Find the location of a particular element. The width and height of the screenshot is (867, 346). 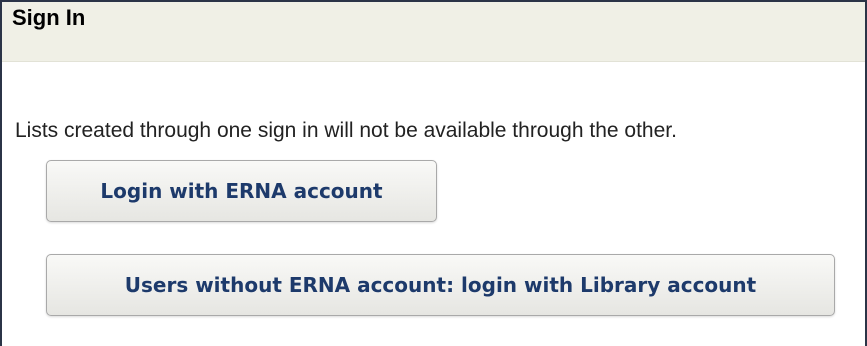

panel-title: Sign In is located at coordinates (49, 17).